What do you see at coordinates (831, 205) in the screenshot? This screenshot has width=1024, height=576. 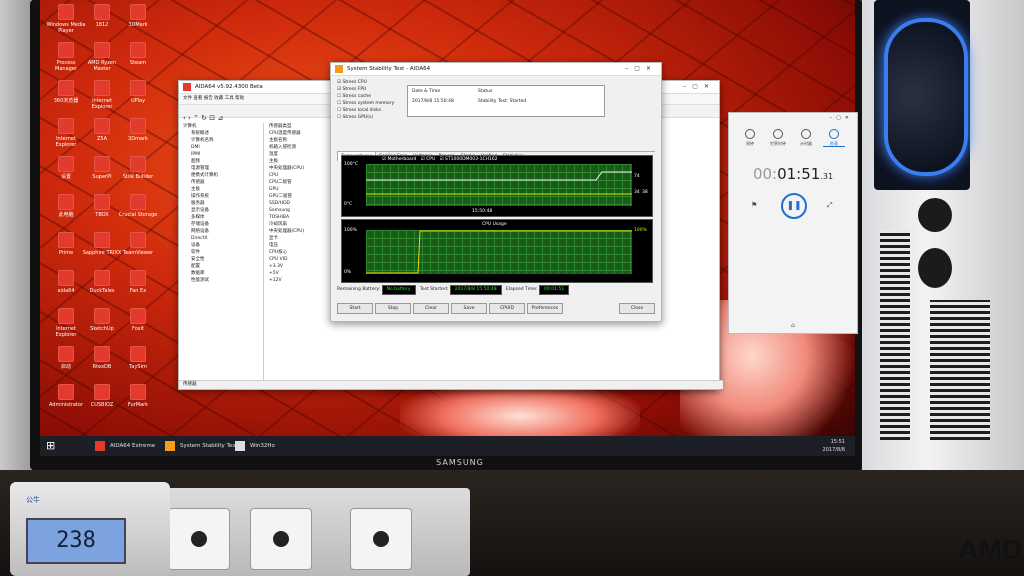 I see `expand-icon: ⤢` at bounding box center [831, 205].